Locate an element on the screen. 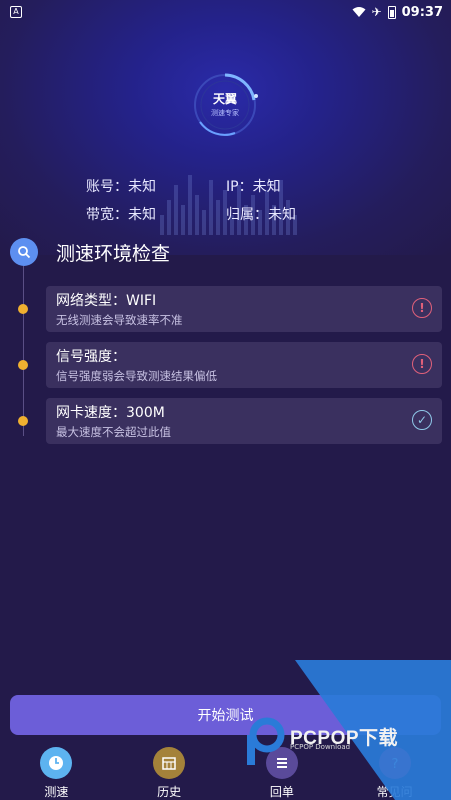  wifi-icon is located at coordinates (359, 12).